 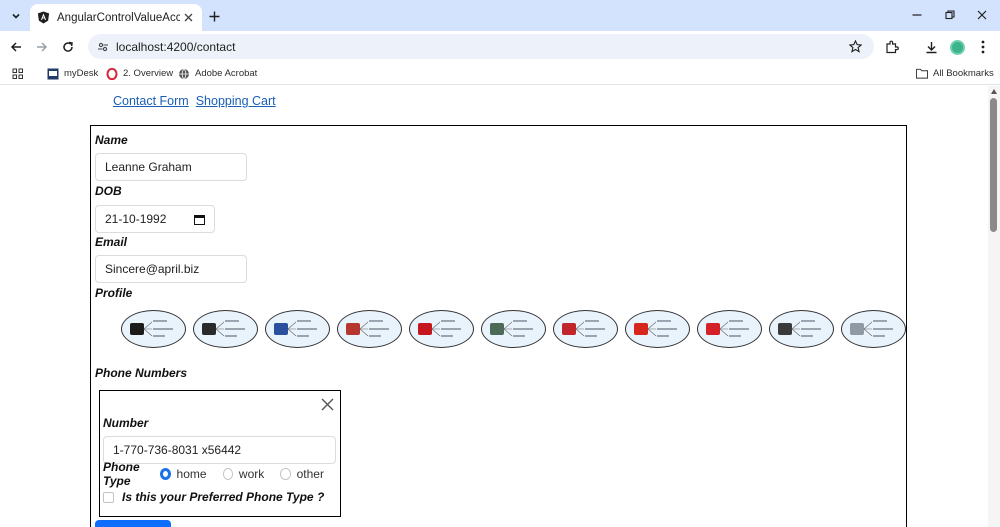 What do you see at coordinates (108, 497) in the screenshot?
I see `preferred-phone-checkbox` at bounding box center [108, 497].